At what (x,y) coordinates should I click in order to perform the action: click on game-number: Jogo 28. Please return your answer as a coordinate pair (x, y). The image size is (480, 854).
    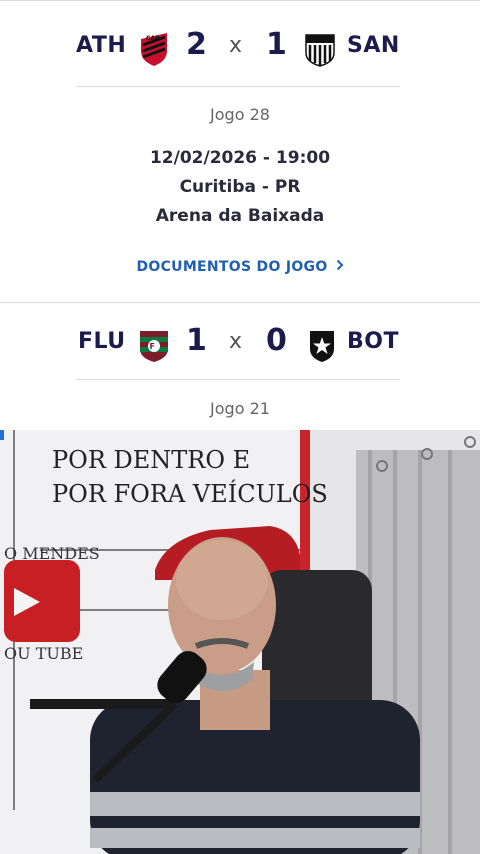
    Looking at the image, I should click on (240, 114).